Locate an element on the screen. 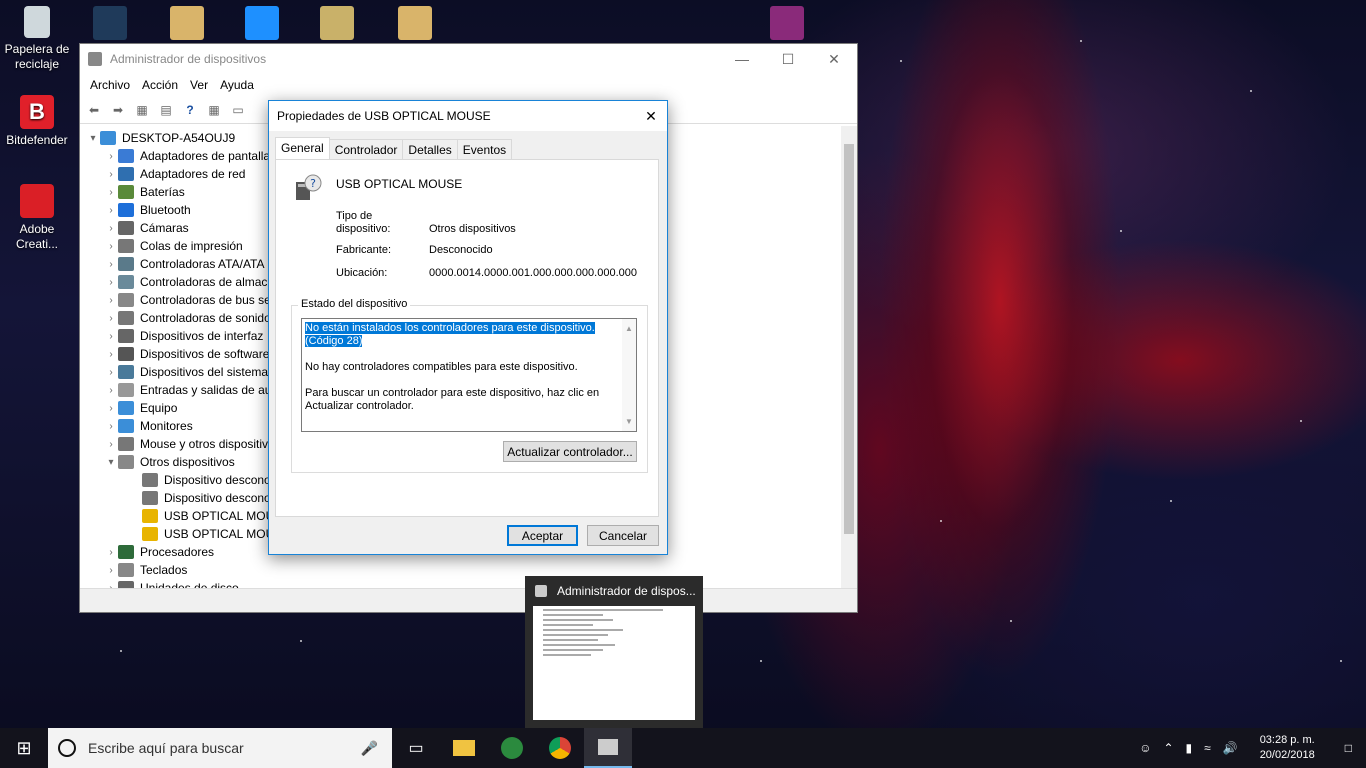 The width and height of the screenshot is (1366, 768). menu-ver: Ver is located at coordinates (199, 85).